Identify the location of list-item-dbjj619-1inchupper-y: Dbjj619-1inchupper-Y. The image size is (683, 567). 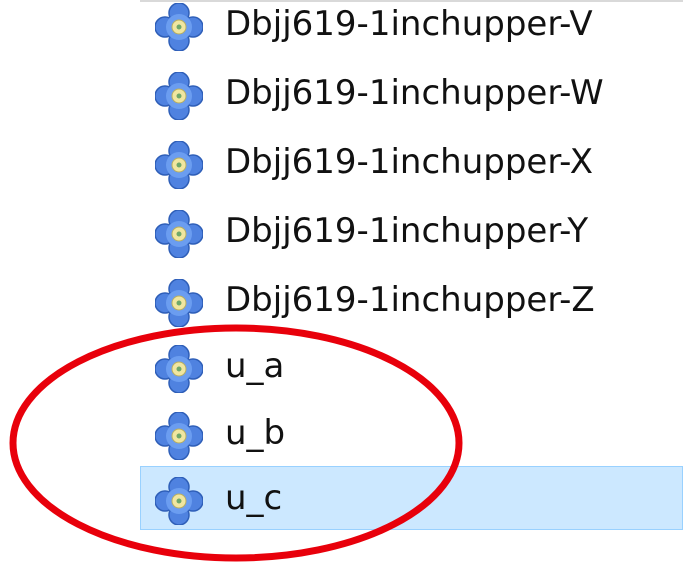
(411, 231).